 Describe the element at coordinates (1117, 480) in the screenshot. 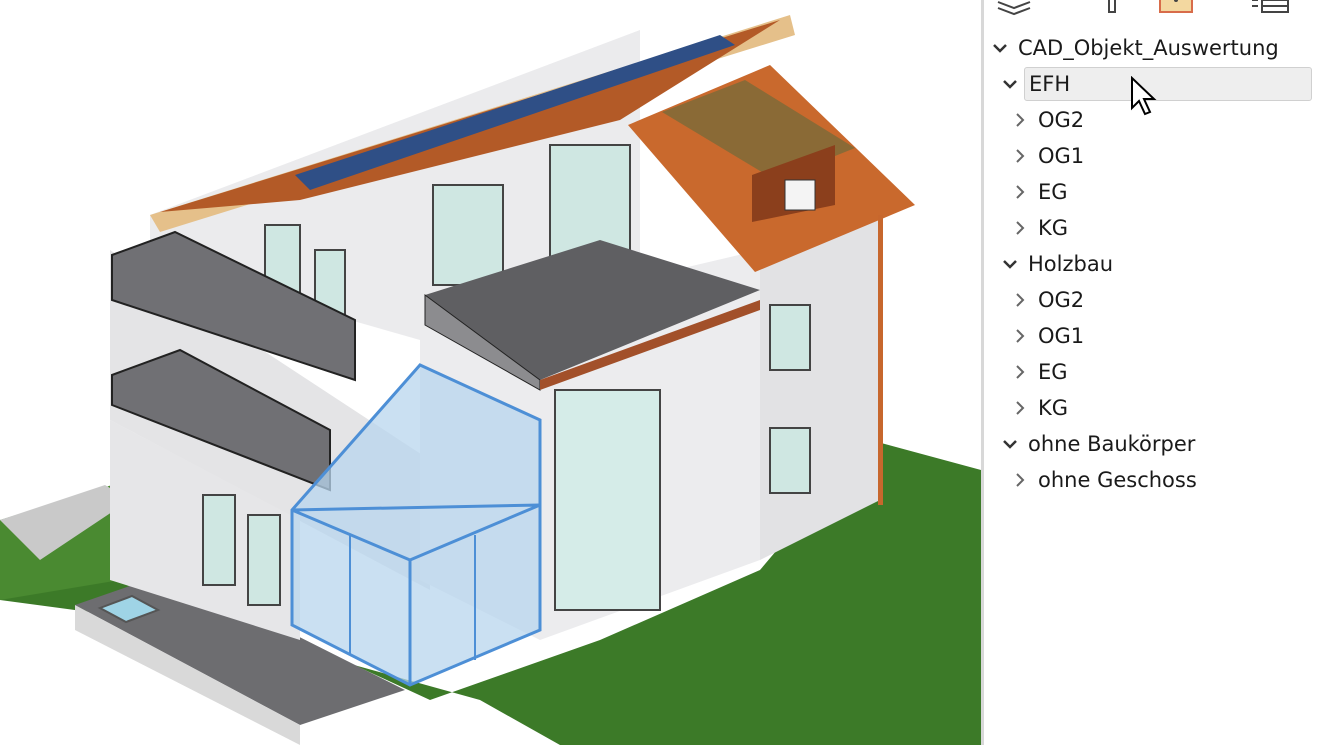

I see `tree-node-label: ohne Geschoss` at that location.